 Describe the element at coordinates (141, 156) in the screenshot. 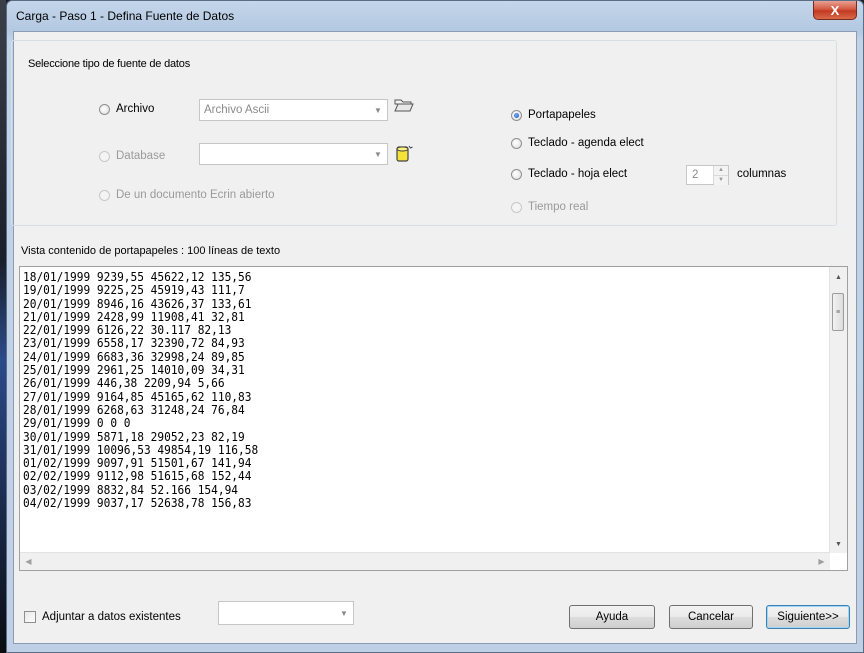

I see `radio-database-label: Database` at that location.